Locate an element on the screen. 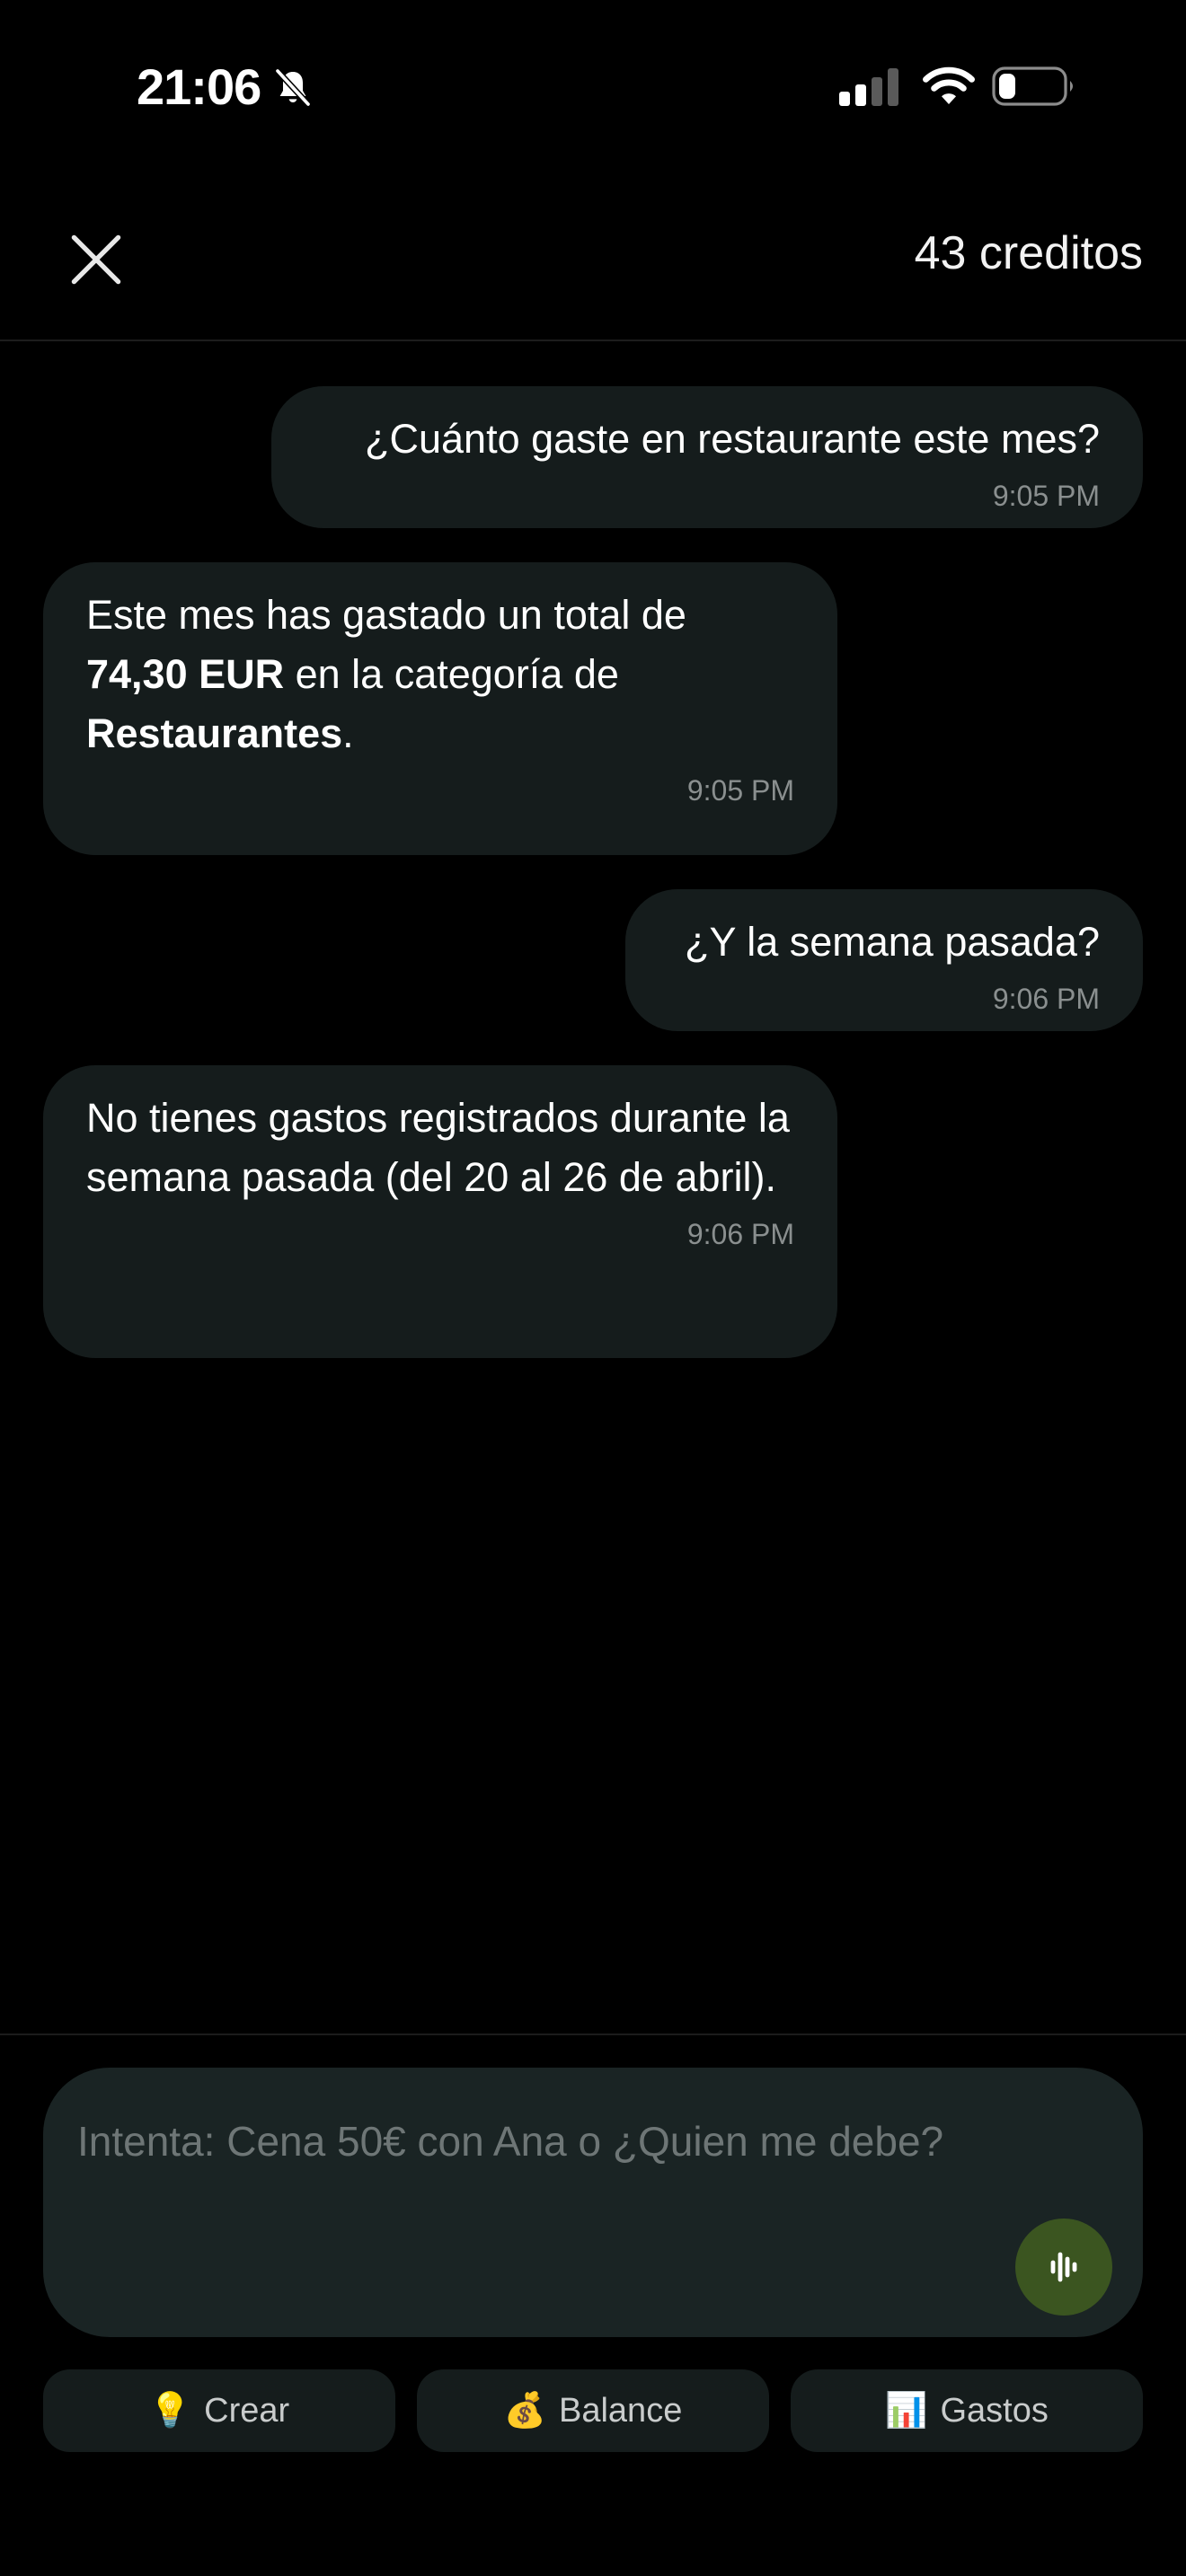  composer-divider is located at coordinates (593, 2034).